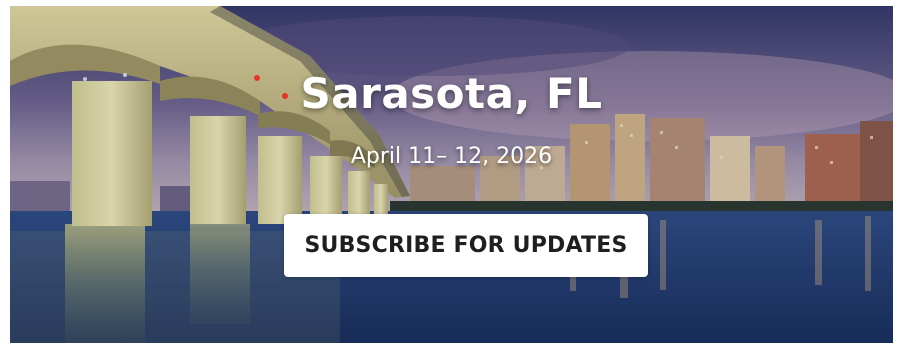 The image size is (898, 347). I want to click on city-title: Sarasota, FL, so click(451, 93).